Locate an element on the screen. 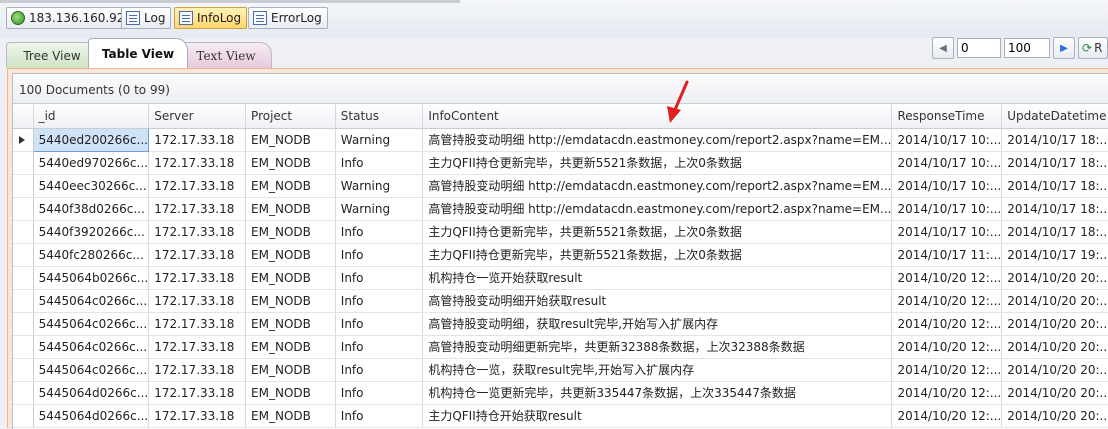 The image size is (1108, 429). column-header-responsetime: ResponseTime is located at coordinates (947, 116).